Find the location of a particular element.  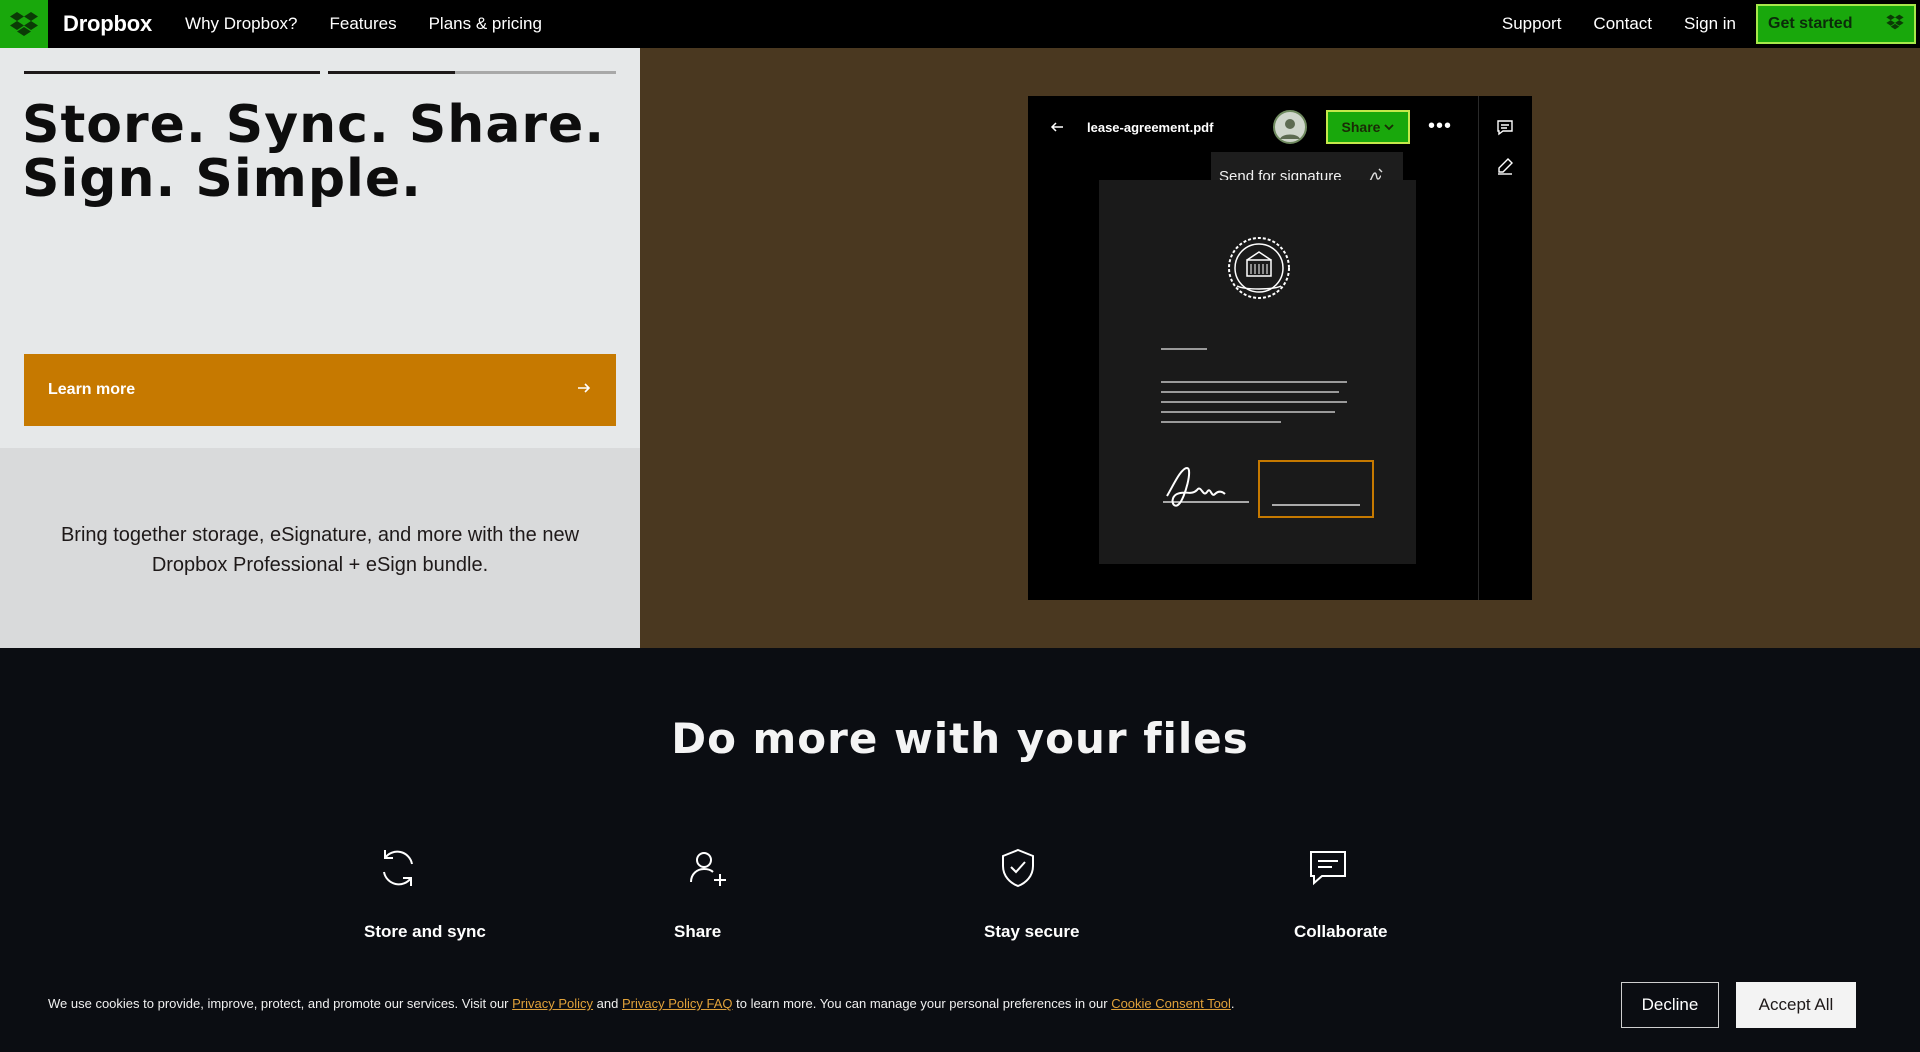

file-name: lease-agreement.pdf is located at coordinates (1150, 127).